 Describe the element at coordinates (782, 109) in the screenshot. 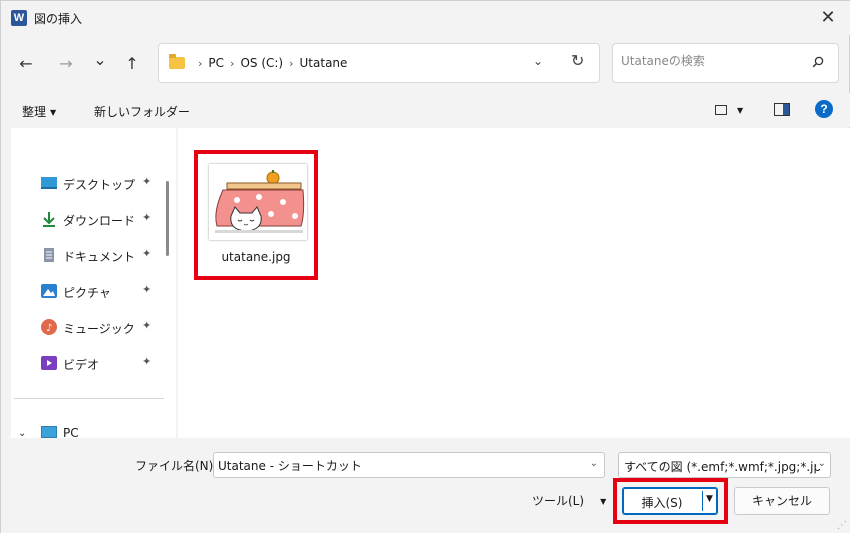

I see `preview-pane-icon` at that location.